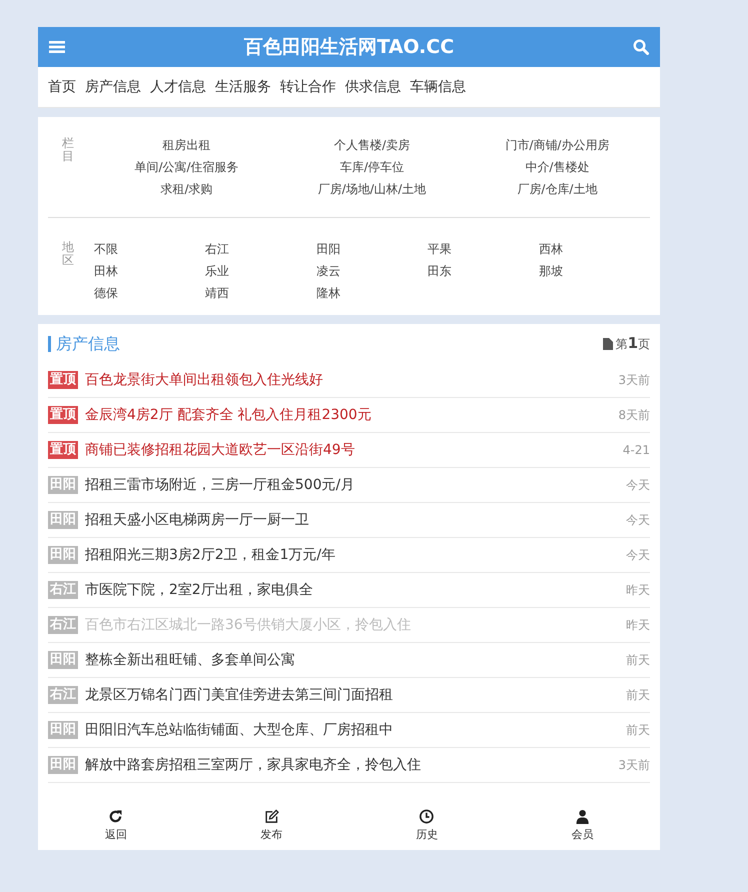 The height and width of the screenshot is (892, 748). Describe the element at coordinates (372, 145) in the screenshot. I see `category-link: 个人售楼/卖房` at that location.